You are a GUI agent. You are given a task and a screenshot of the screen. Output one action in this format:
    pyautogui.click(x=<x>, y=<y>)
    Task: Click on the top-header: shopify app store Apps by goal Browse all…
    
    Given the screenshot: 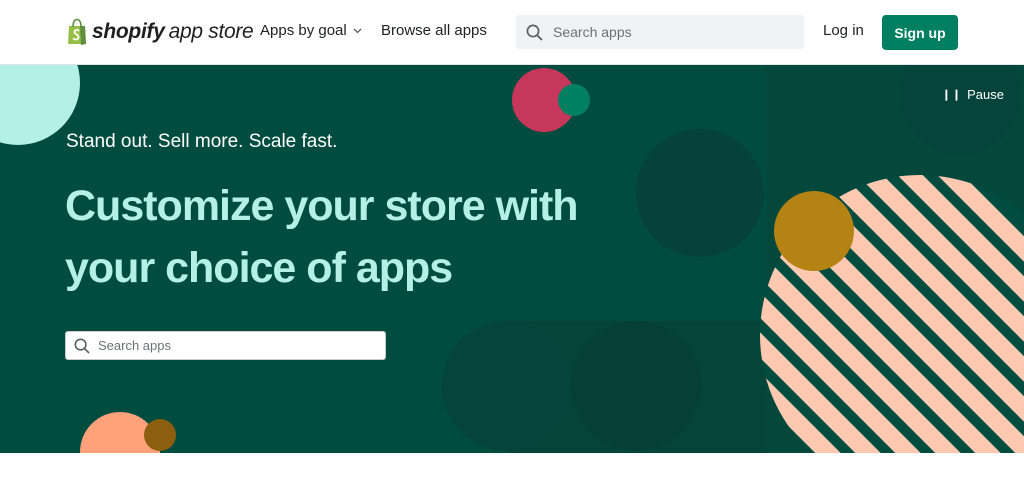 What is the action you would take?
    pyautogui.click(x=512, y=32)
    